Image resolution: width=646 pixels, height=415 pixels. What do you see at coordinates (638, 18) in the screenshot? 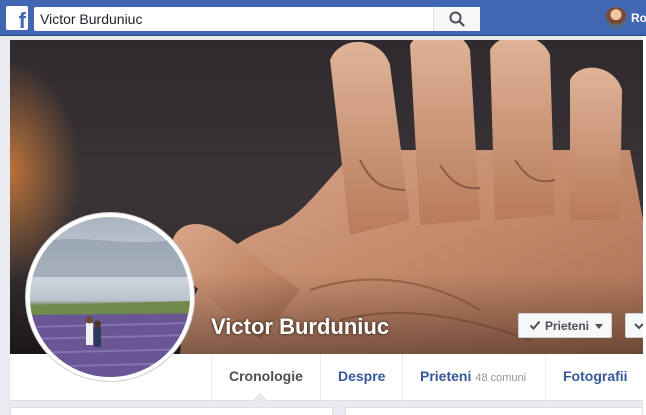
I see `user-name-link: Ro` at bounding box center [638, 18].